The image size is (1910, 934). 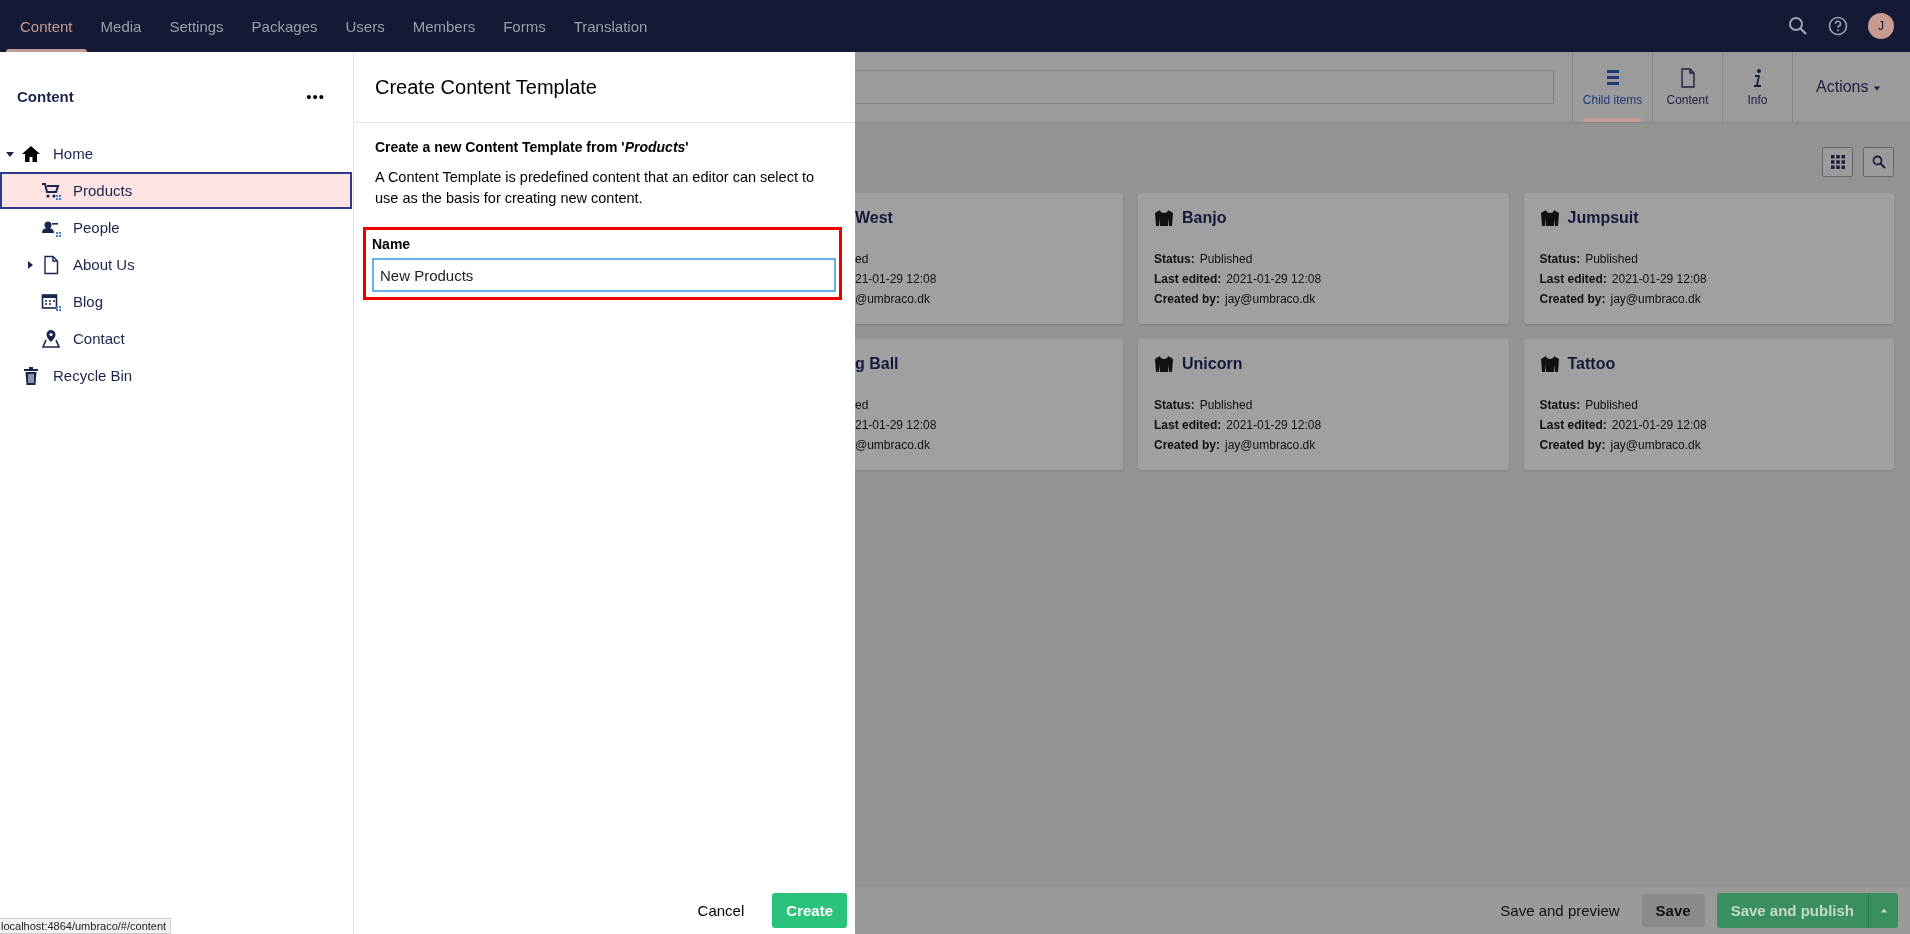 I want to click on section-tab: Settings, so click(x=196, y=26).